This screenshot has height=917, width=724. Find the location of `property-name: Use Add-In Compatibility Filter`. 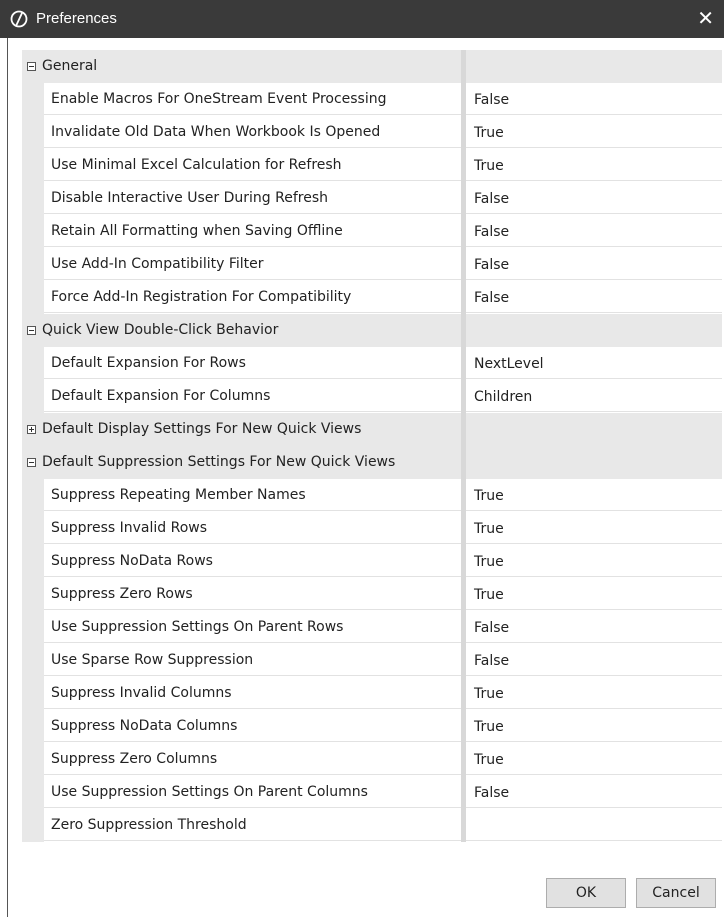

property-name: Use Add-In Compatibility Filter is located at coordinates (252, 264).